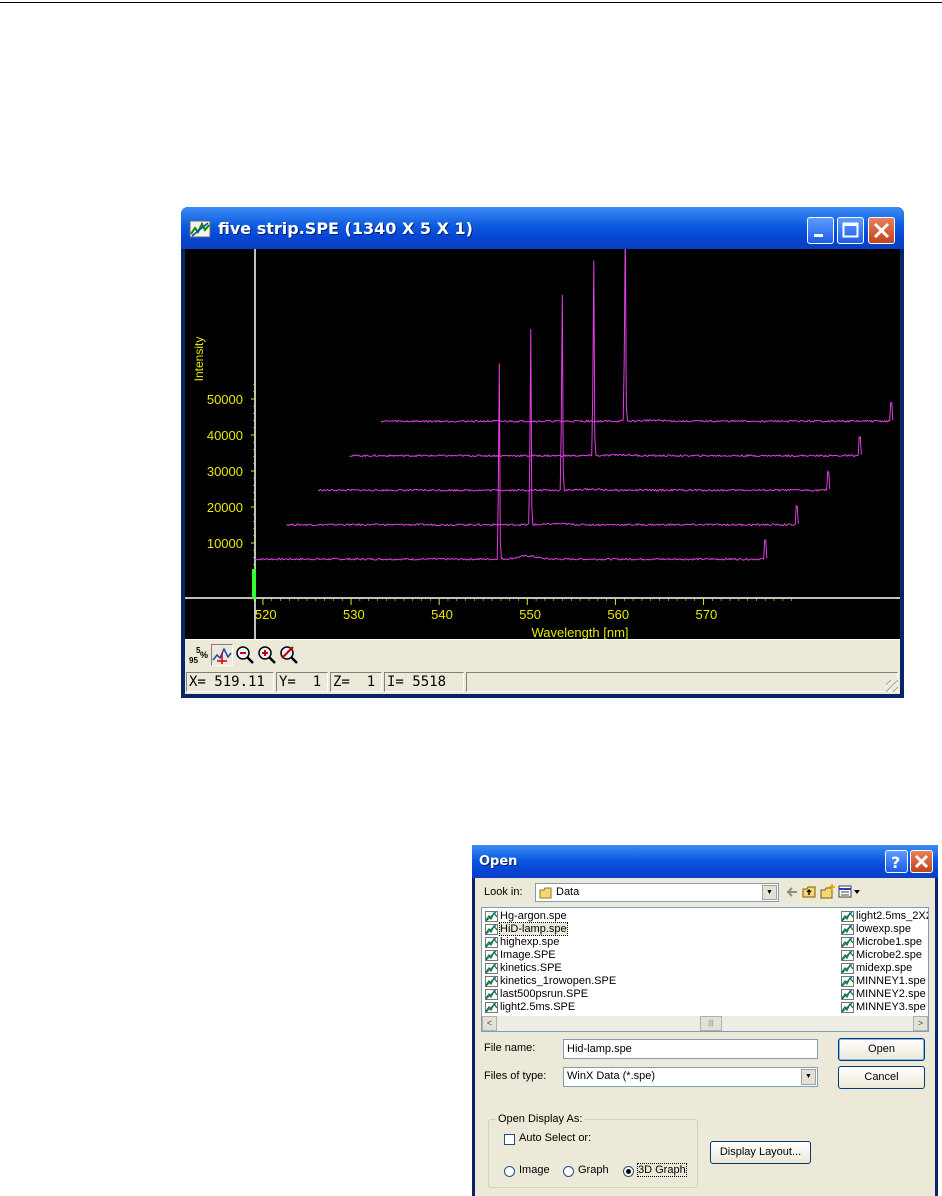 This screenshot has width=942, height=1196. I want to click on file-name-input: Hid-lamp.spe, so click(690, 1049).